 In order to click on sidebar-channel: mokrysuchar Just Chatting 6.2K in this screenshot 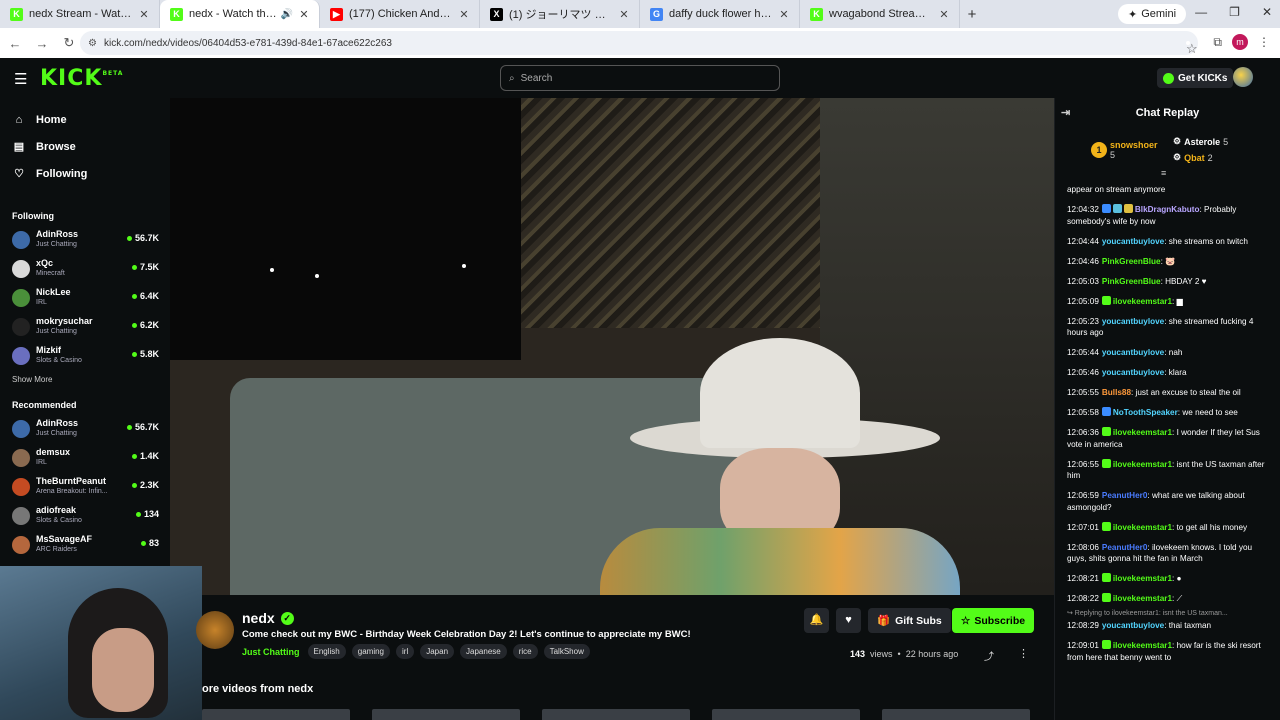, I will do `click(85, 326)`.